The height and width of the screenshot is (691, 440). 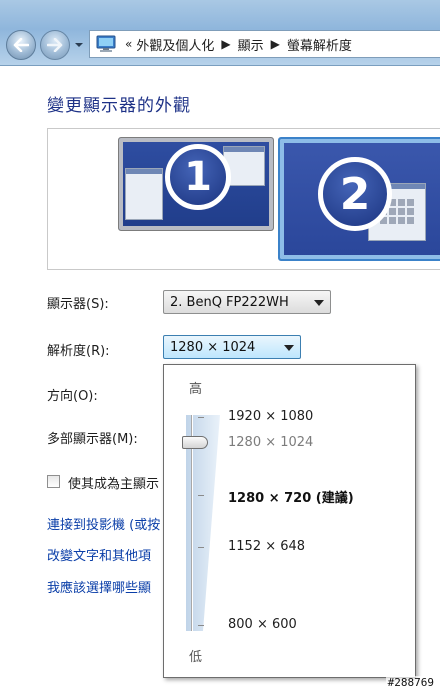 I want to click on slider-thumb, so click(x=195, y=442).